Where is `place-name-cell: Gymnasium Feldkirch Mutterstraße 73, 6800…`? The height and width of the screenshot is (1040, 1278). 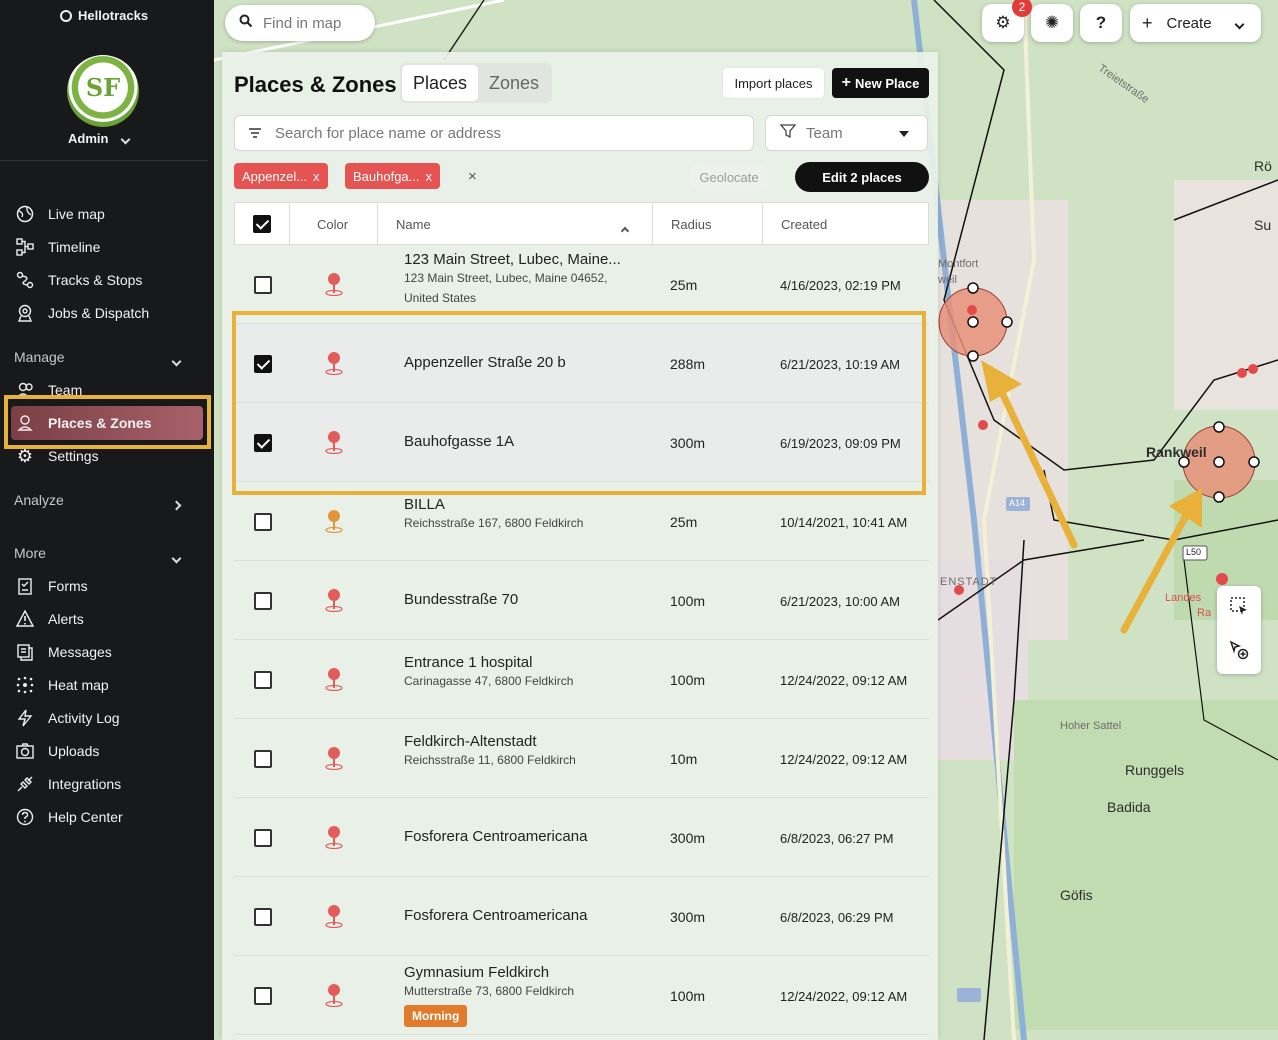
place-name-cell: Gymnasium Feldkirch Mutterstraße 73, 6800… is located at coordinates (524, 995).